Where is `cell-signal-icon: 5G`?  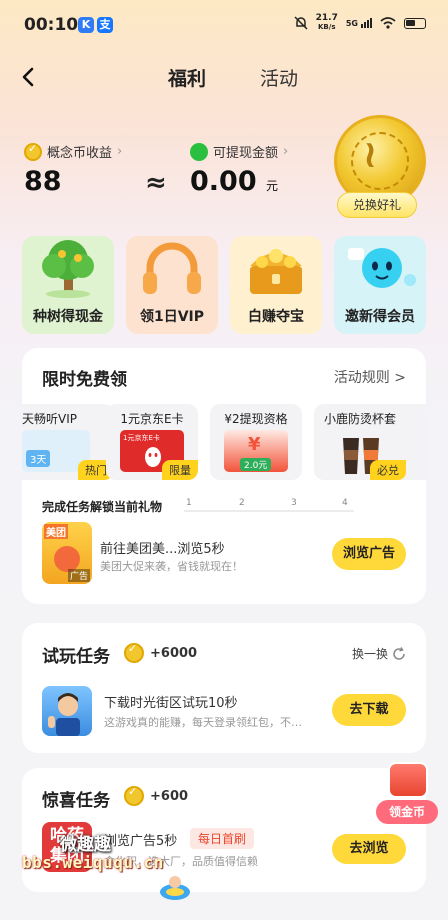
cell-signal-icon: 5G is located at coordinates (359, 23).